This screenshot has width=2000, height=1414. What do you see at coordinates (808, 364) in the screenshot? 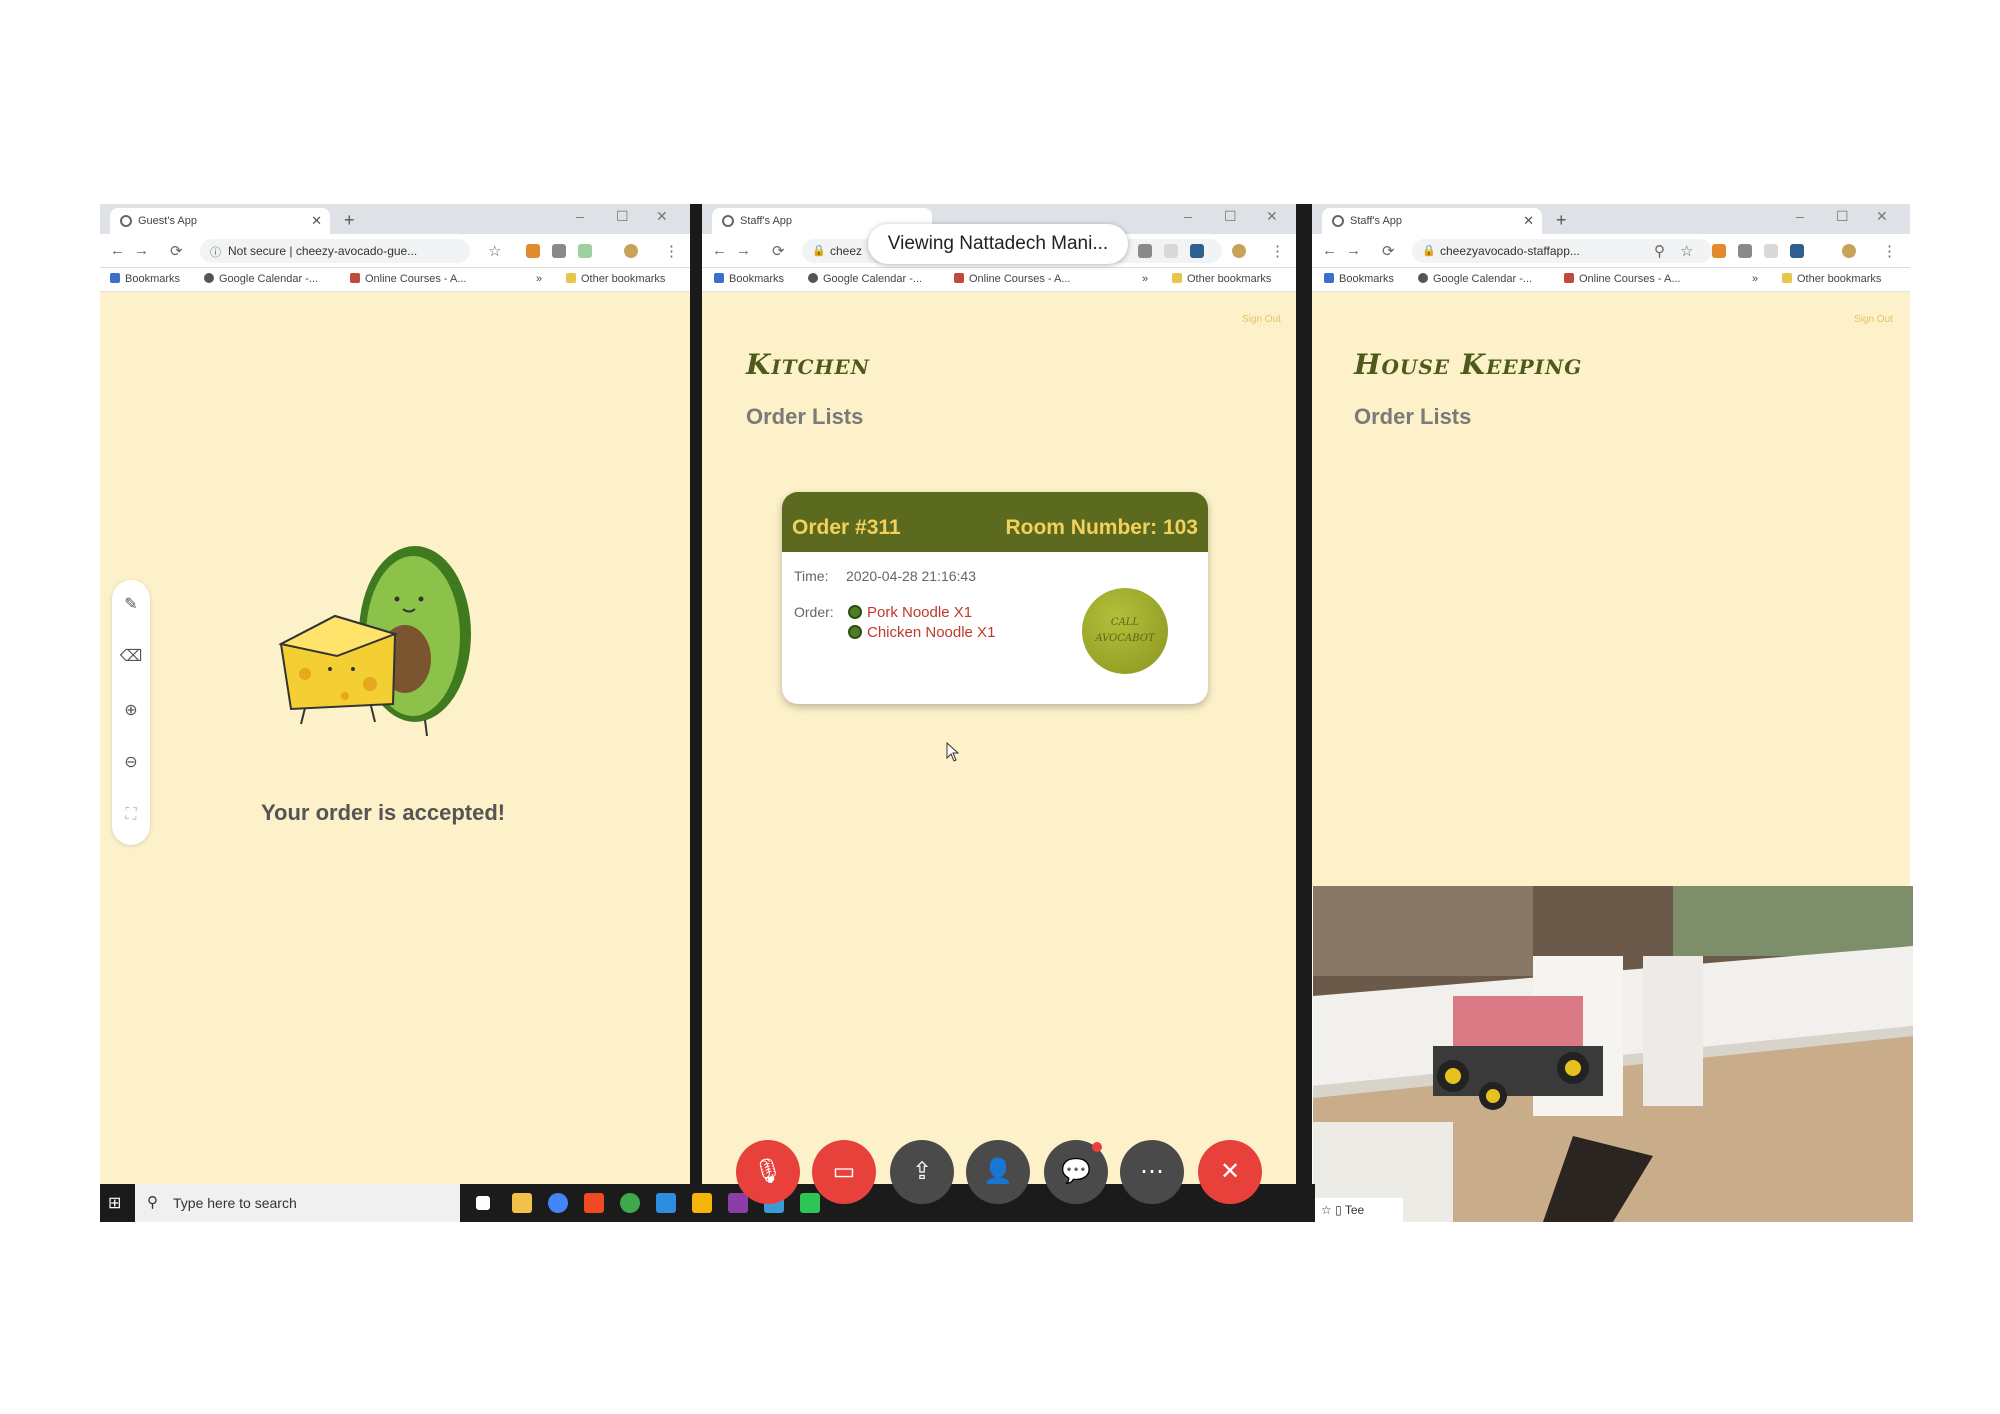
I see `page-title: Kitchen` at bounding box center [808, 364].